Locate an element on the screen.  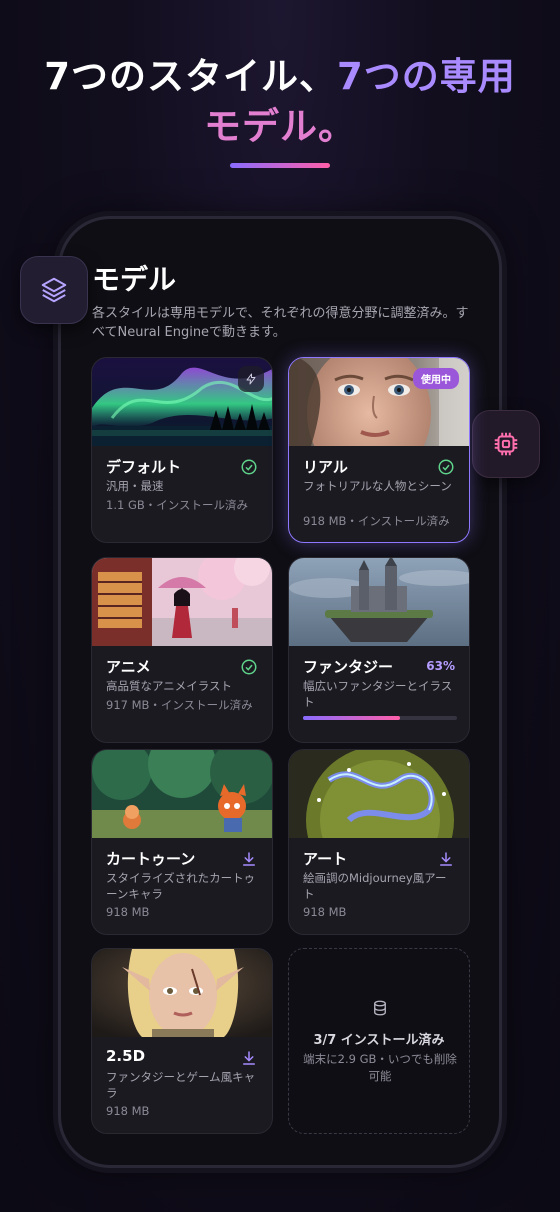
download-progress-bar is located at coordinates (380, 718).